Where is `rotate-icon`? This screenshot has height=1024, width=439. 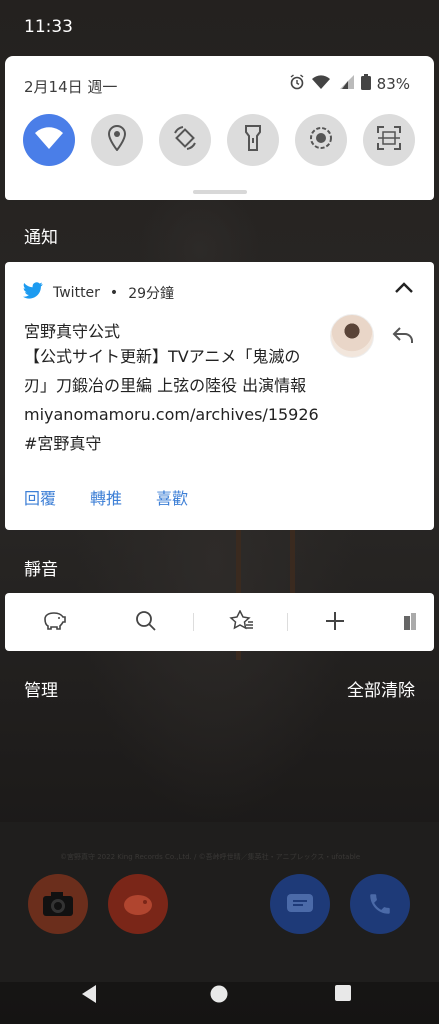
rotate-icon is located at coordinates (185, 140).